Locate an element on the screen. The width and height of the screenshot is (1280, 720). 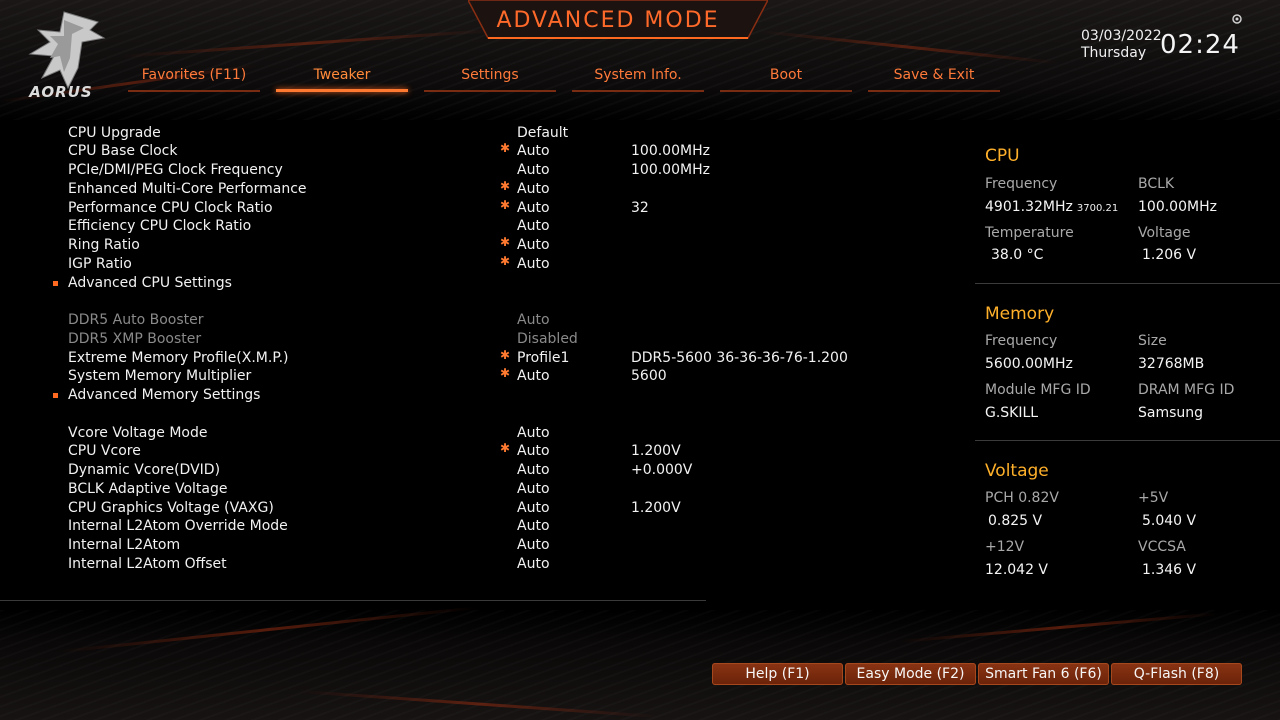
tab-tweaker: Tweaker is located at coordinates (342, 79).